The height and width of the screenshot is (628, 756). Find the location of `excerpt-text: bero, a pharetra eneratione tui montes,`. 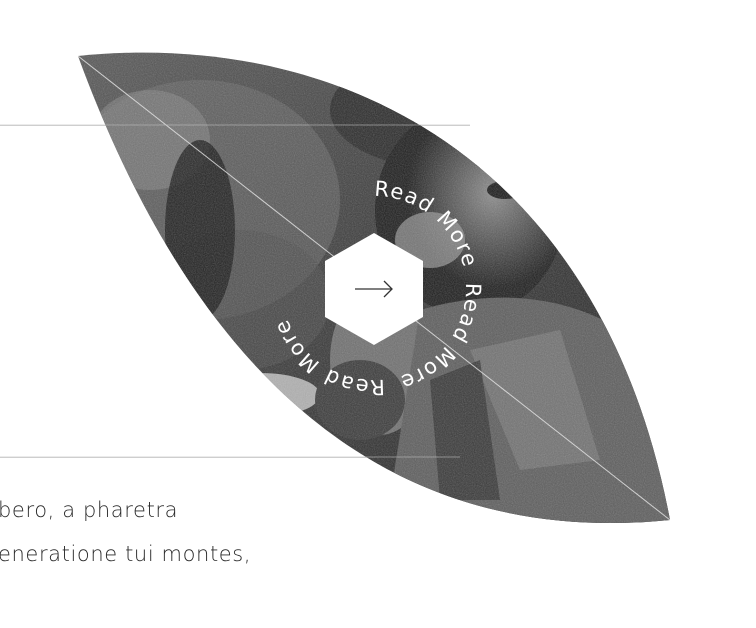

excerpt-text: bero, a pharetra eneratione tui montes, is located at coordinates (369, 532).